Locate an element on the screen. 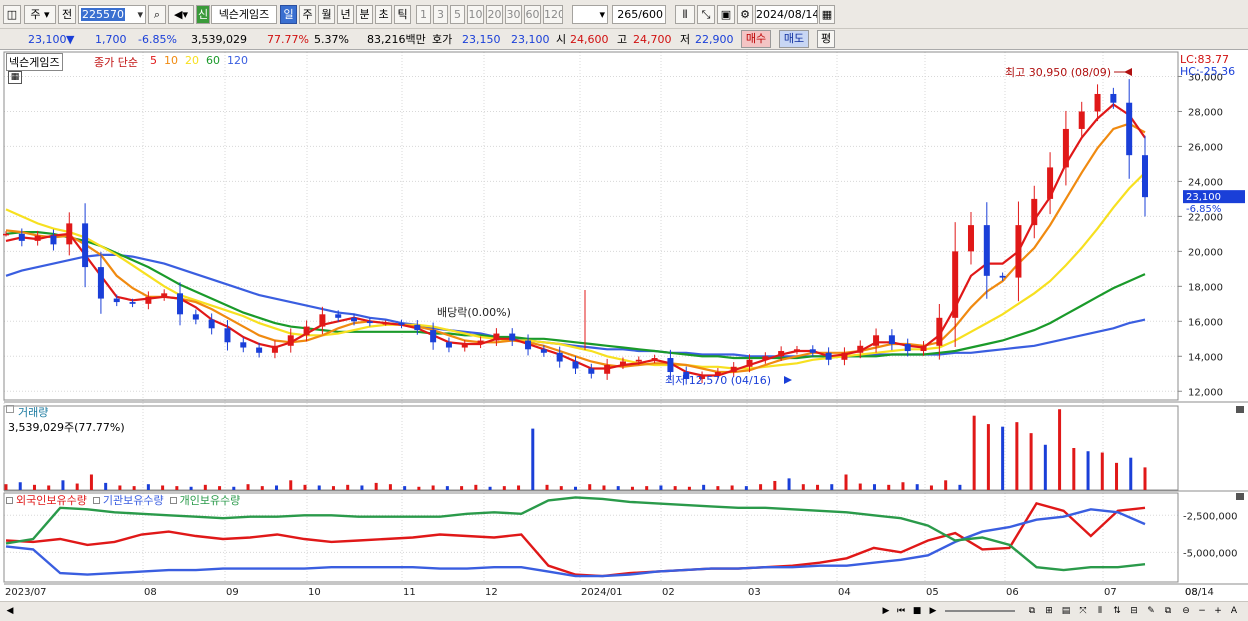 Image resolution: width=1248 pixels, height=621 pixels. legend-stock-name: 넥슨게임즈 is located at coordinates (34, 62).